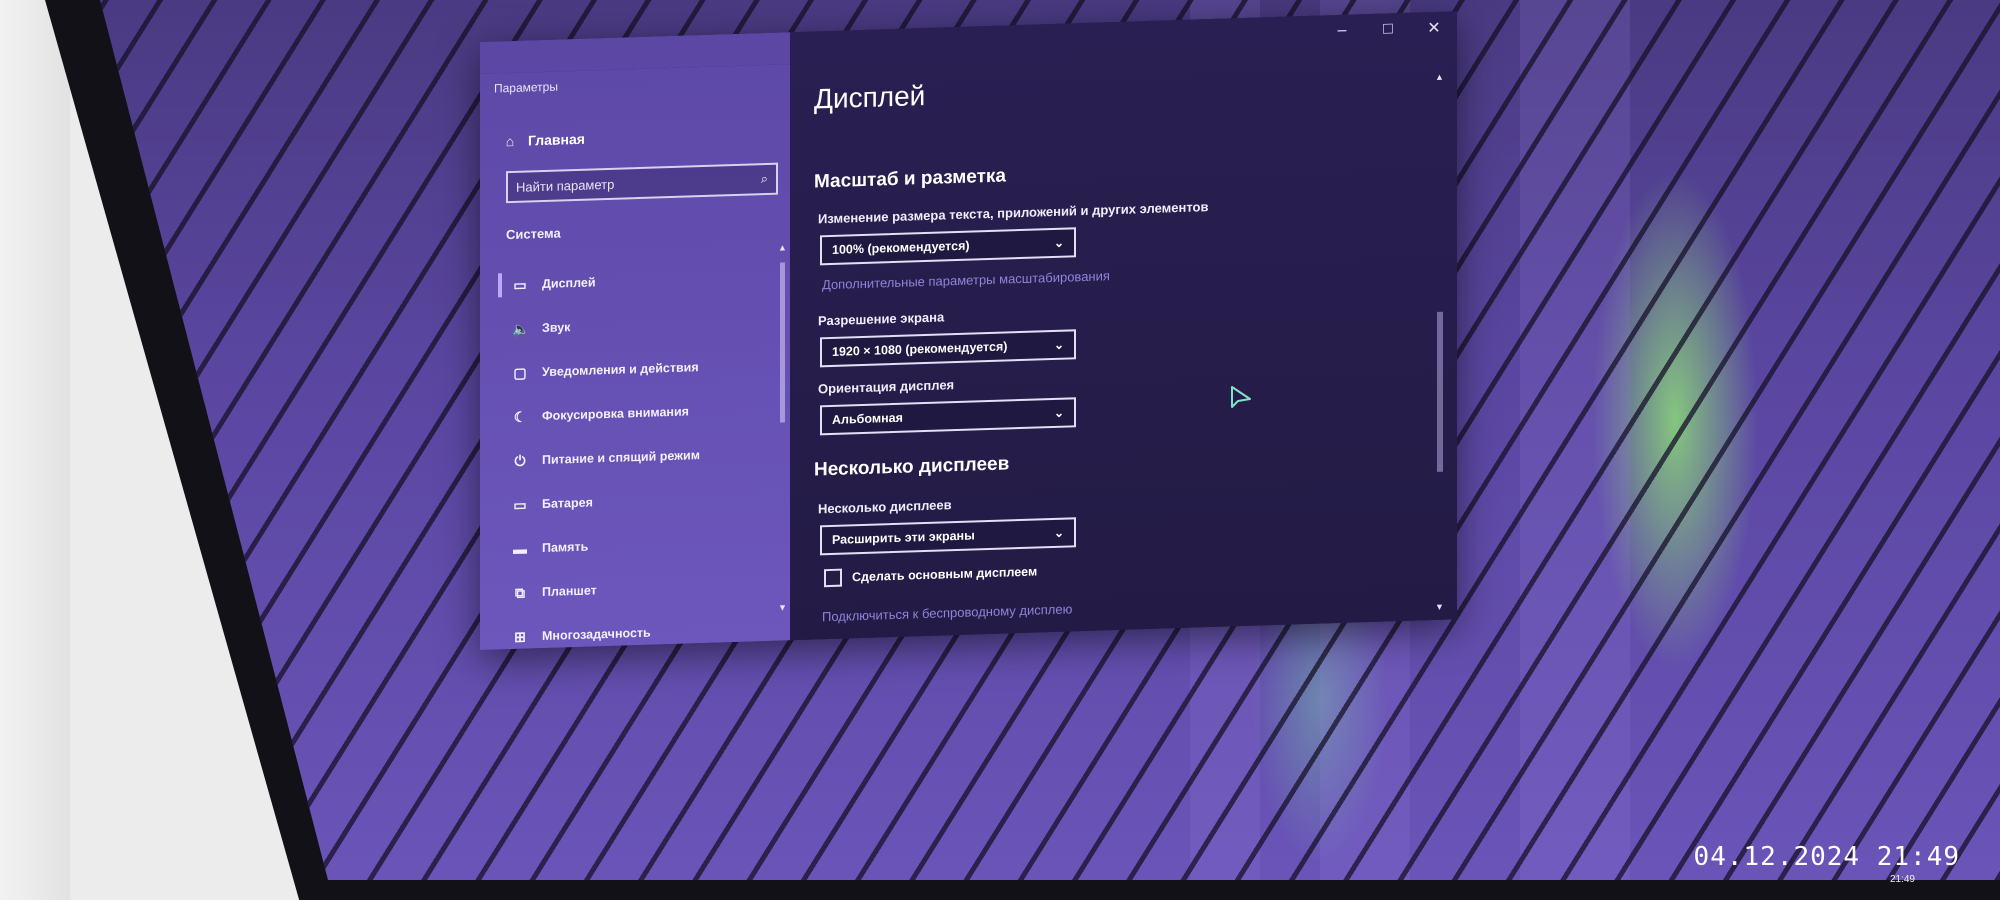 The image size is (2000, 900). What do you see at coordinates (948, 416) in the screenshot?
I see `orientation-dropdown: Альбомная ⌄` at bounding box center [948, 416].